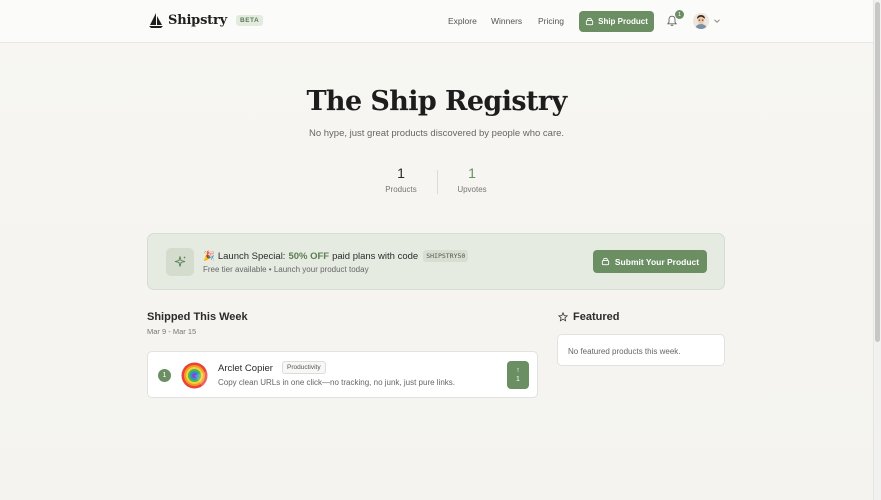 The width and height of the screenshot is (881, 500). I want to click on sparkle-icon, so click(180, 261).